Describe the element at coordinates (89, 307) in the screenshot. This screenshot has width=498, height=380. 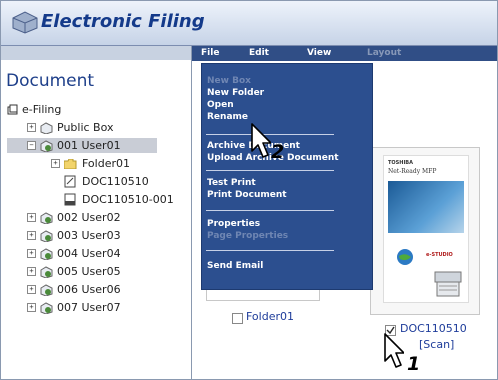
I see `tree-item-label: 007 User07` at that location.